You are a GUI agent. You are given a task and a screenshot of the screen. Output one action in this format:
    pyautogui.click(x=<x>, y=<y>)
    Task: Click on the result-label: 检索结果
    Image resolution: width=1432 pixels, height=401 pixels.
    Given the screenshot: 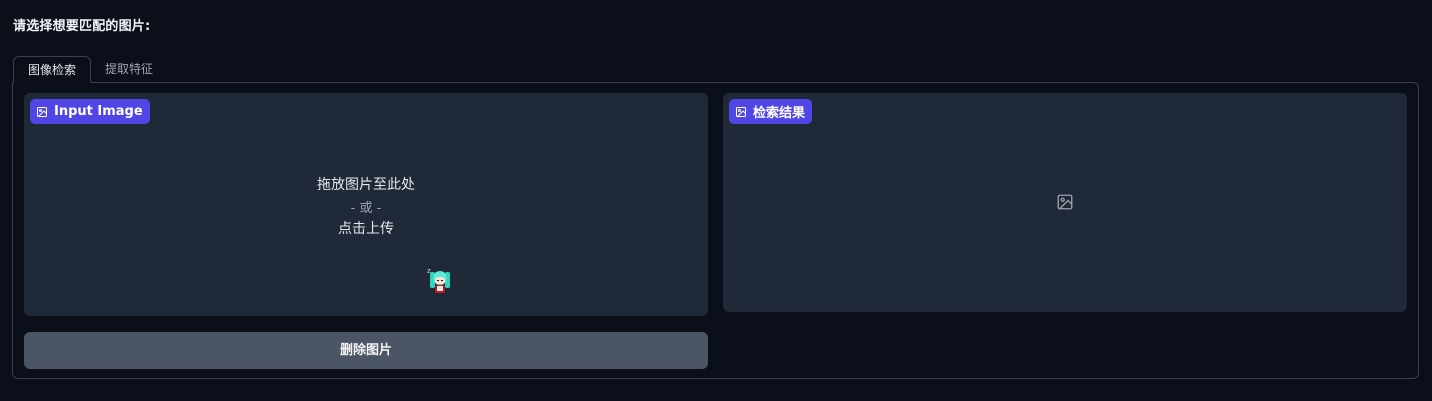 What is the action you would take?
    pyautogui.click(x=771, y=111)
    